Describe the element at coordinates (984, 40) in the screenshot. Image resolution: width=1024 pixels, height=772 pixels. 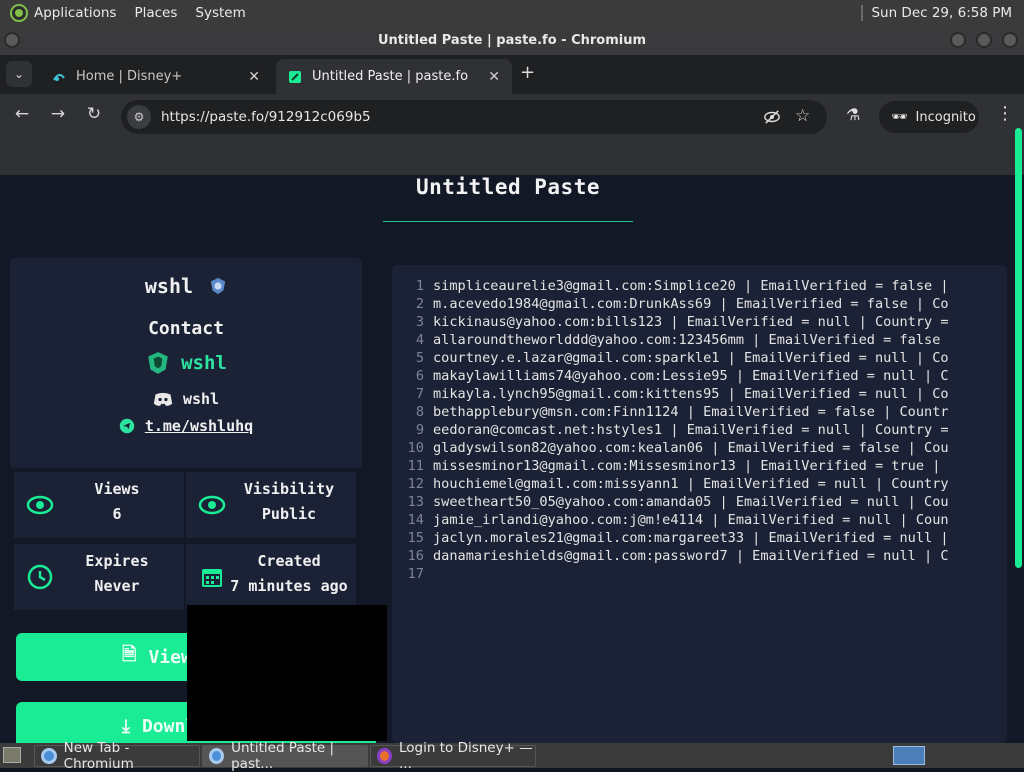
I see `maximize-icon` at that location.